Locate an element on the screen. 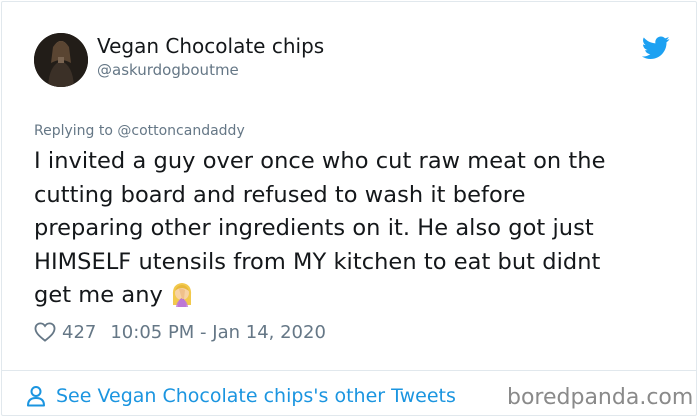 This screenshot has height=419, width=700. replying-to: Replying to @cottoncandaddy is located at coordinates (139, 131).